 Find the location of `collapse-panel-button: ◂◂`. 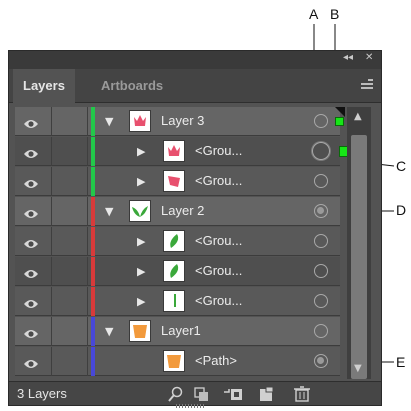

collapse-panel-button: ◂◂ is located at coordinates (348, 57).